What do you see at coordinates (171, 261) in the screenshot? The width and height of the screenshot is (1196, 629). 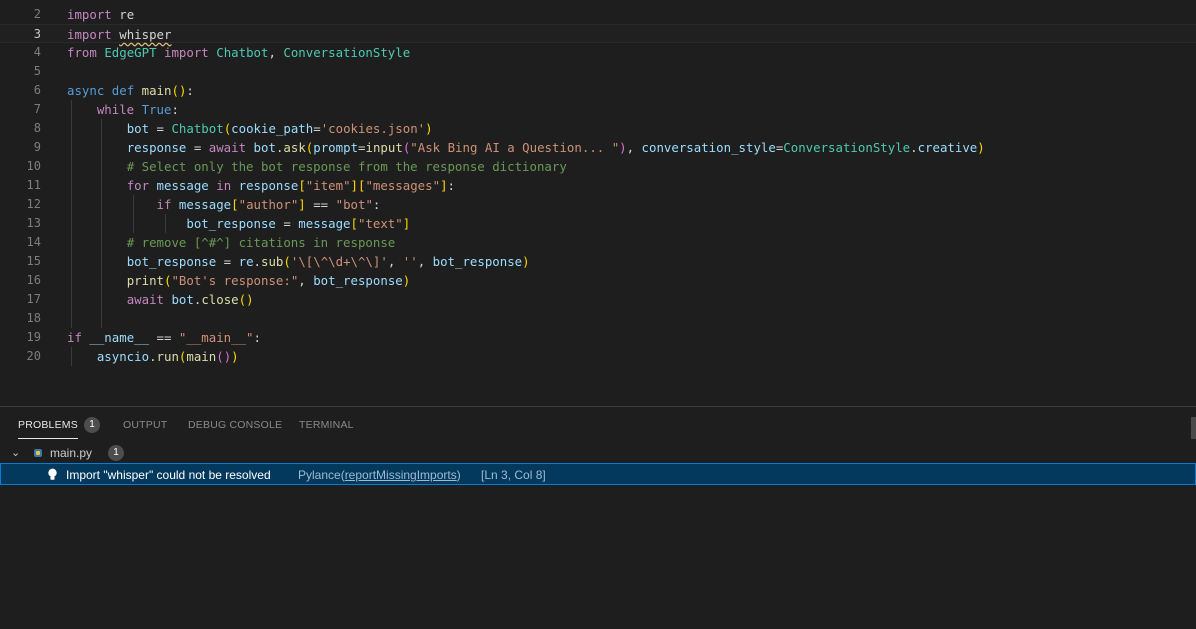 I see `code-token: bot_response` at bounding box center [171, 261].